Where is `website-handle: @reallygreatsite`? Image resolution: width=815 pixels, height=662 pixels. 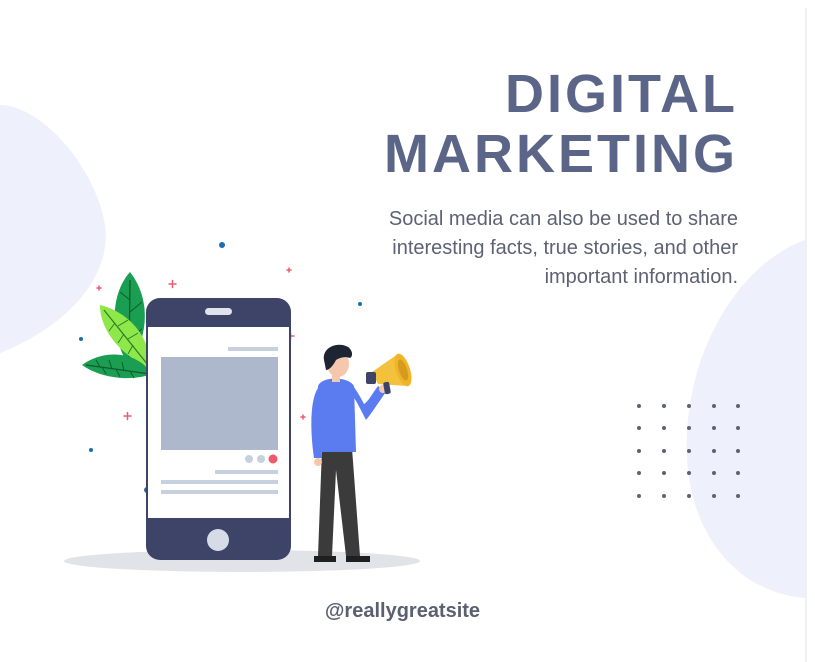 website-handle: @reallygreatsite is located at coordinates (402, 611).